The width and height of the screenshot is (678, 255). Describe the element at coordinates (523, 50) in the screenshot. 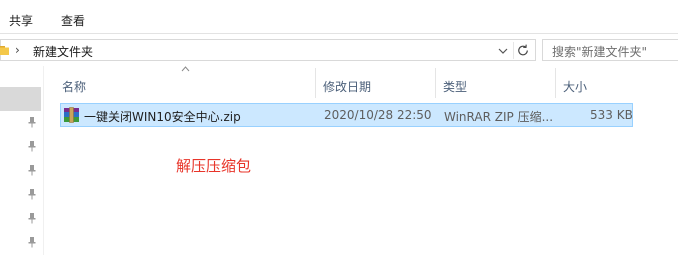

I see `refresh-icon` at that location.